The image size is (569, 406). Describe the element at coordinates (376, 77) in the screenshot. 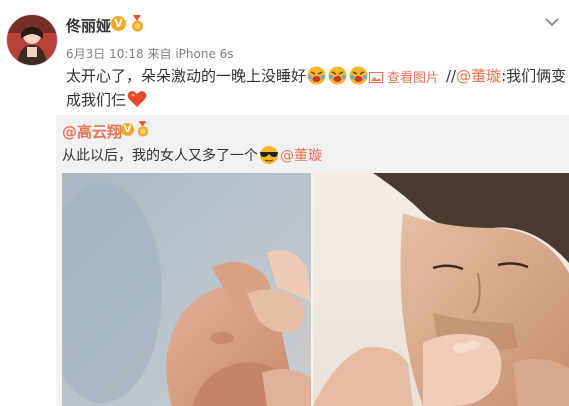

I see `picture-icon` at that location.